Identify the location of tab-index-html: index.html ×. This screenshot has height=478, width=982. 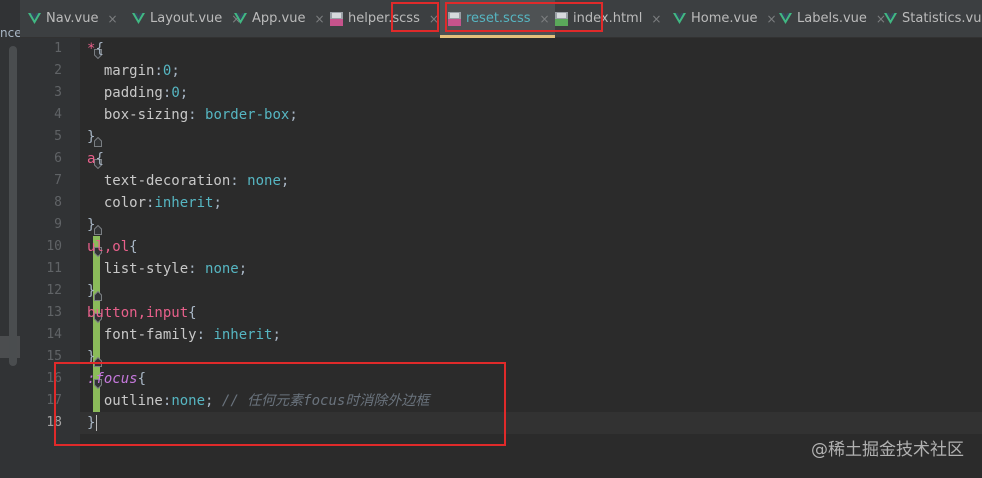
(610, 18).